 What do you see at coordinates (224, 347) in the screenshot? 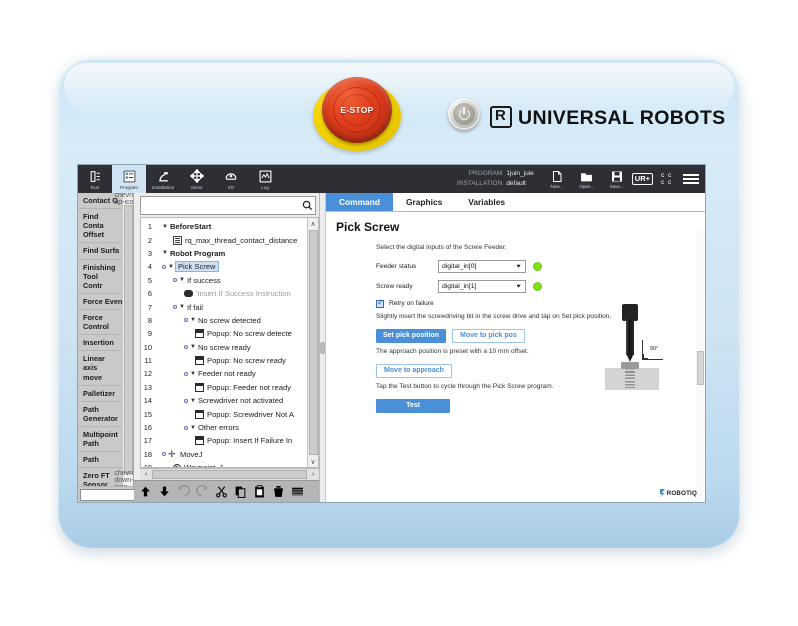
I see `tree-row: 10 ▼ No screw ready` at bounding box center [224, 347].